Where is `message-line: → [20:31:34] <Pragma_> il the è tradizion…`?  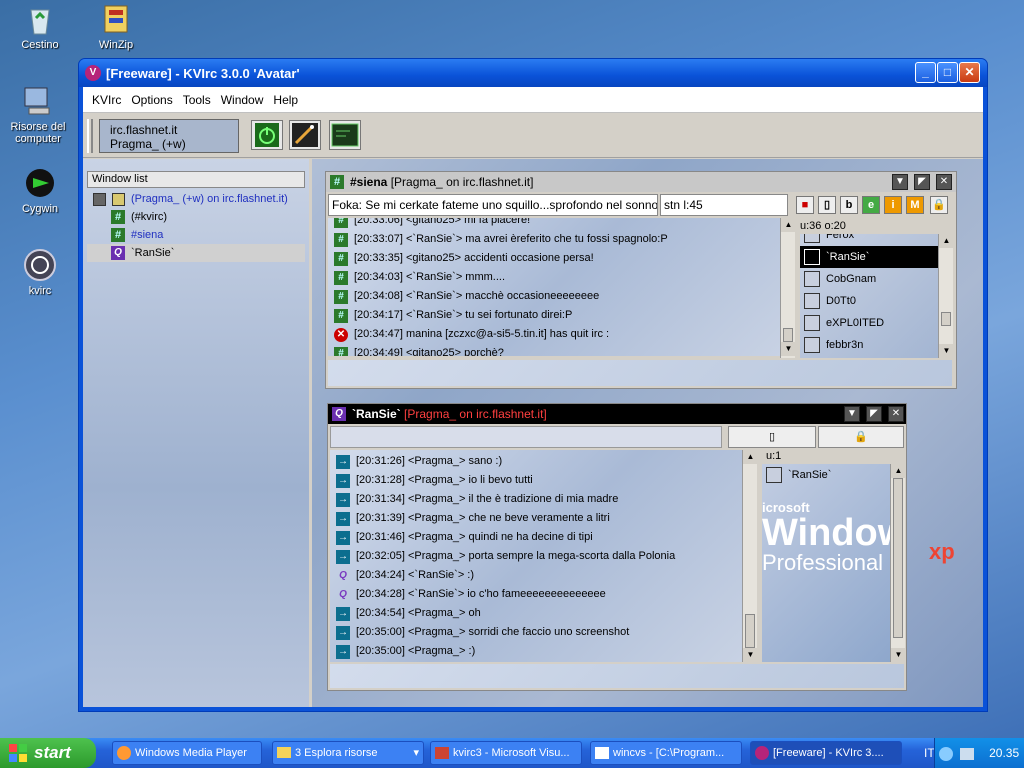 message-line: → [20:31:34] <Pragma_> il the è tradizion… is located at coordinates (536, 499).